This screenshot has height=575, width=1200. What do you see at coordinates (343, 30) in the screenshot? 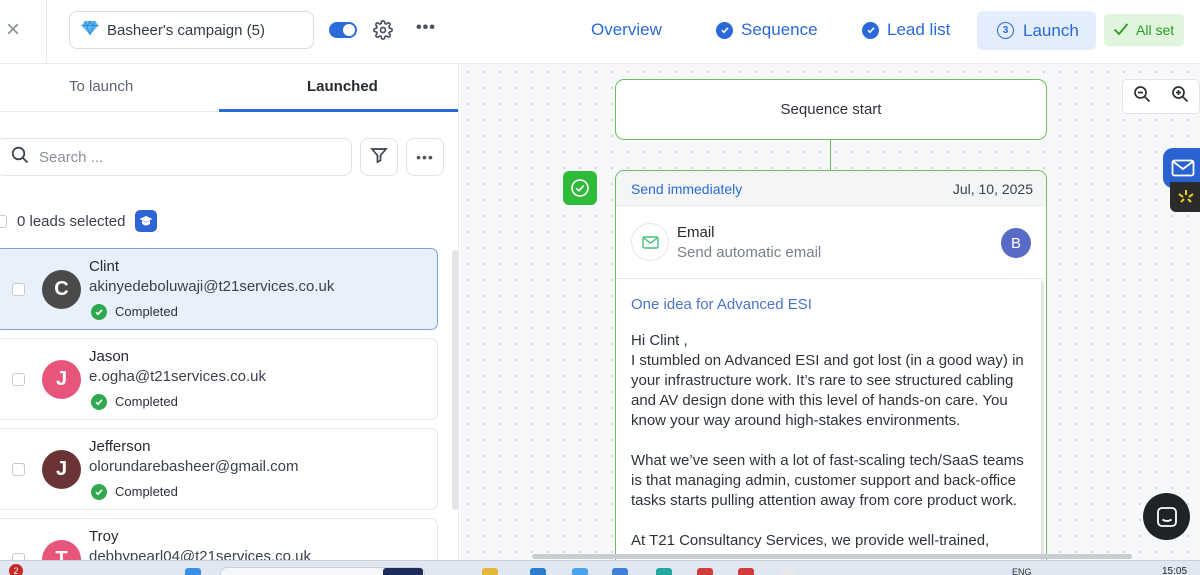
I see `campaign-toggle` at bounding box center [343, 30].